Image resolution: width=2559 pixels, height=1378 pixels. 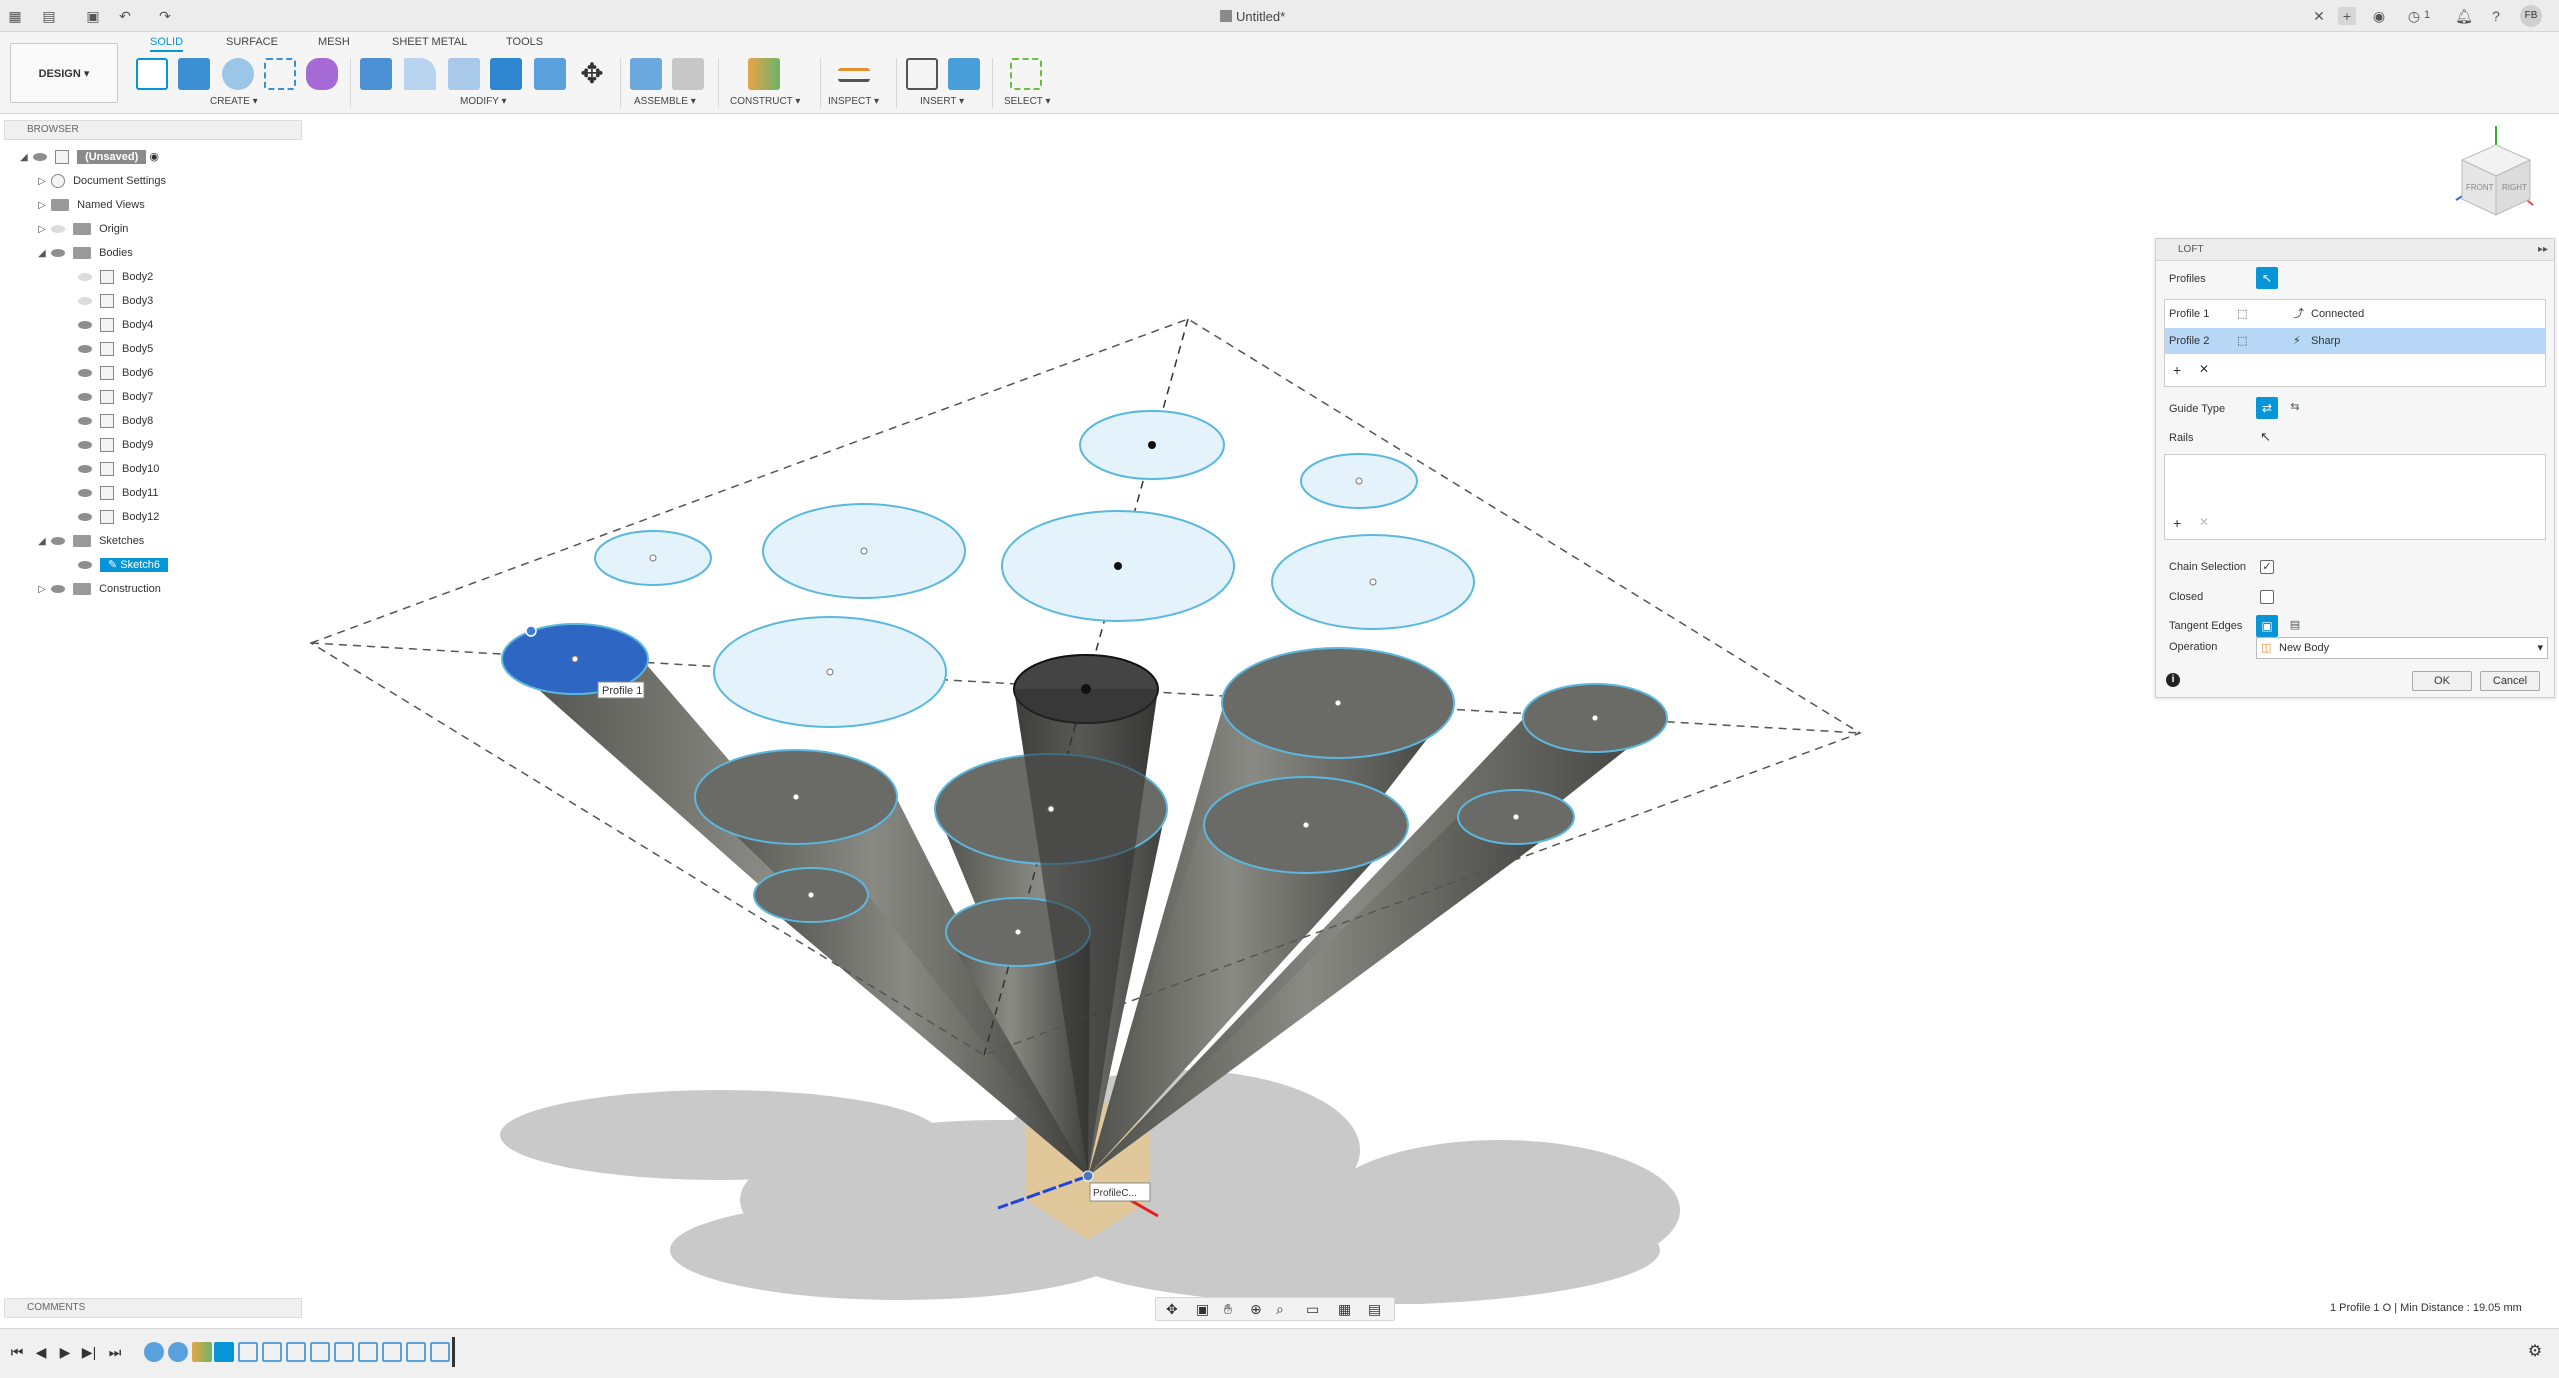 I want to click on insert-canvas-icon, so click(x=964, y=74).